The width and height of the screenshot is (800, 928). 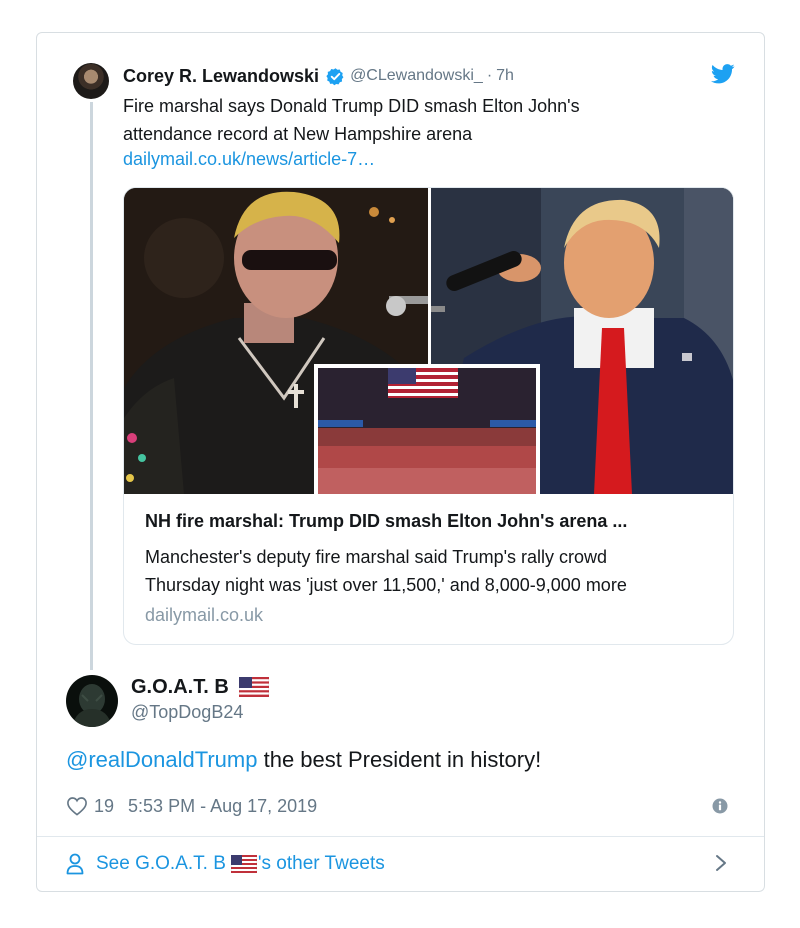 What do you see at coordinates (505, 76) in the screenshot?
I see `tweet-timestamp: 7h` at bounding box center [505, 76].